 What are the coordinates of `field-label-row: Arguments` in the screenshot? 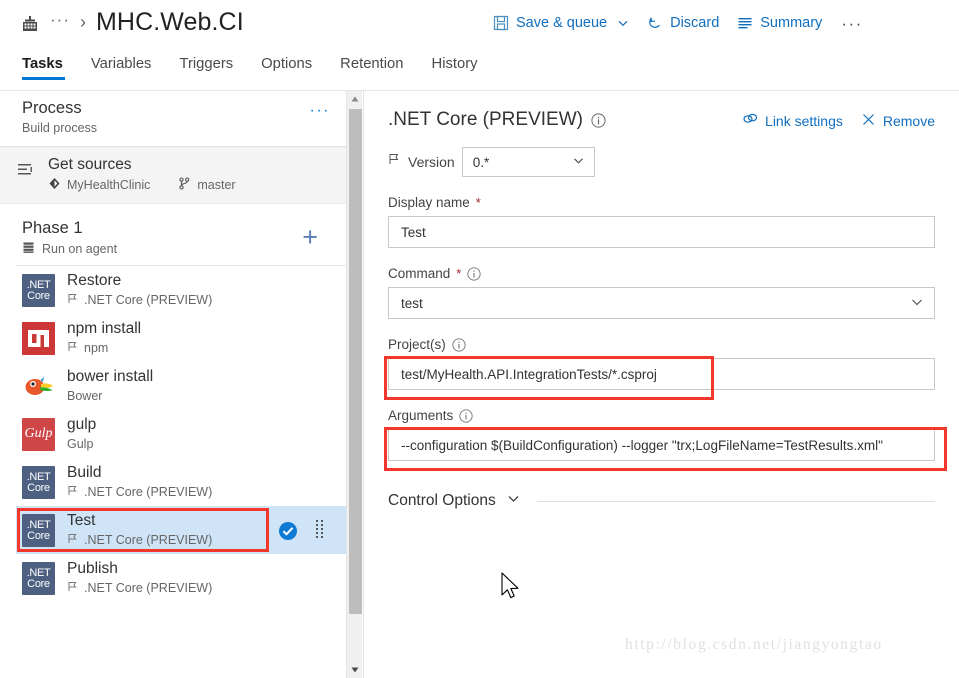 It's located at (661, 415).